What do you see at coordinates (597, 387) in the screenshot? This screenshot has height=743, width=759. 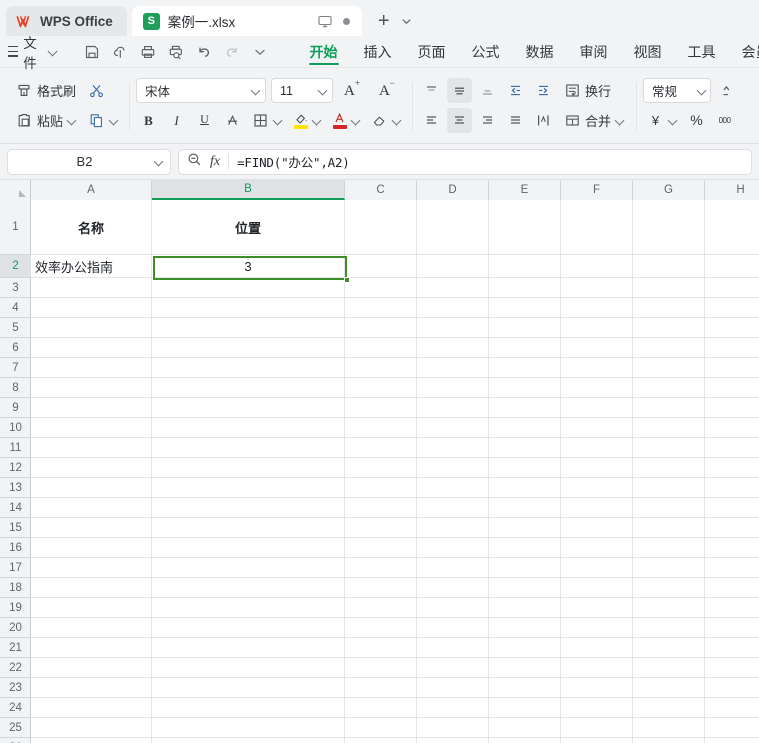 I see `cell-F8` at bounding box center [597, 387].